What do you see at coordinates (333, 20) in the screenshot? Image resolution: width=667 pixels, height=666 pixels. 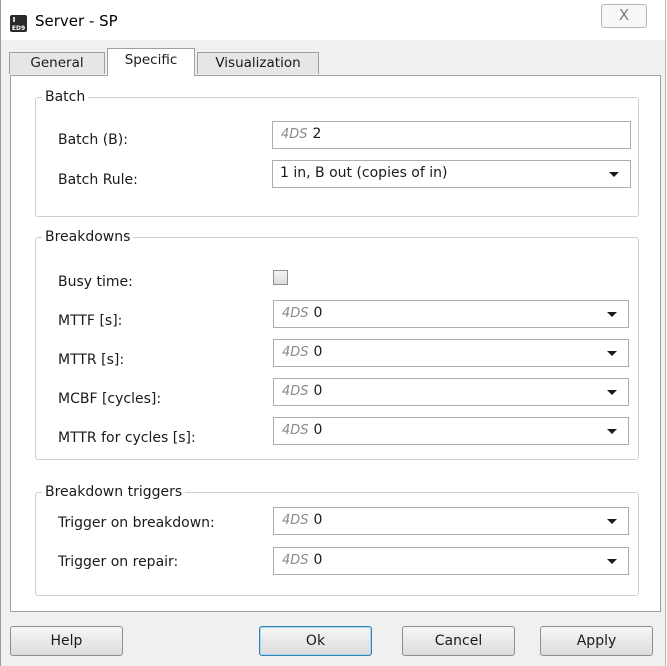 I see `title-bar: ED9 Server - SP X` at bounding box center [333, 20].